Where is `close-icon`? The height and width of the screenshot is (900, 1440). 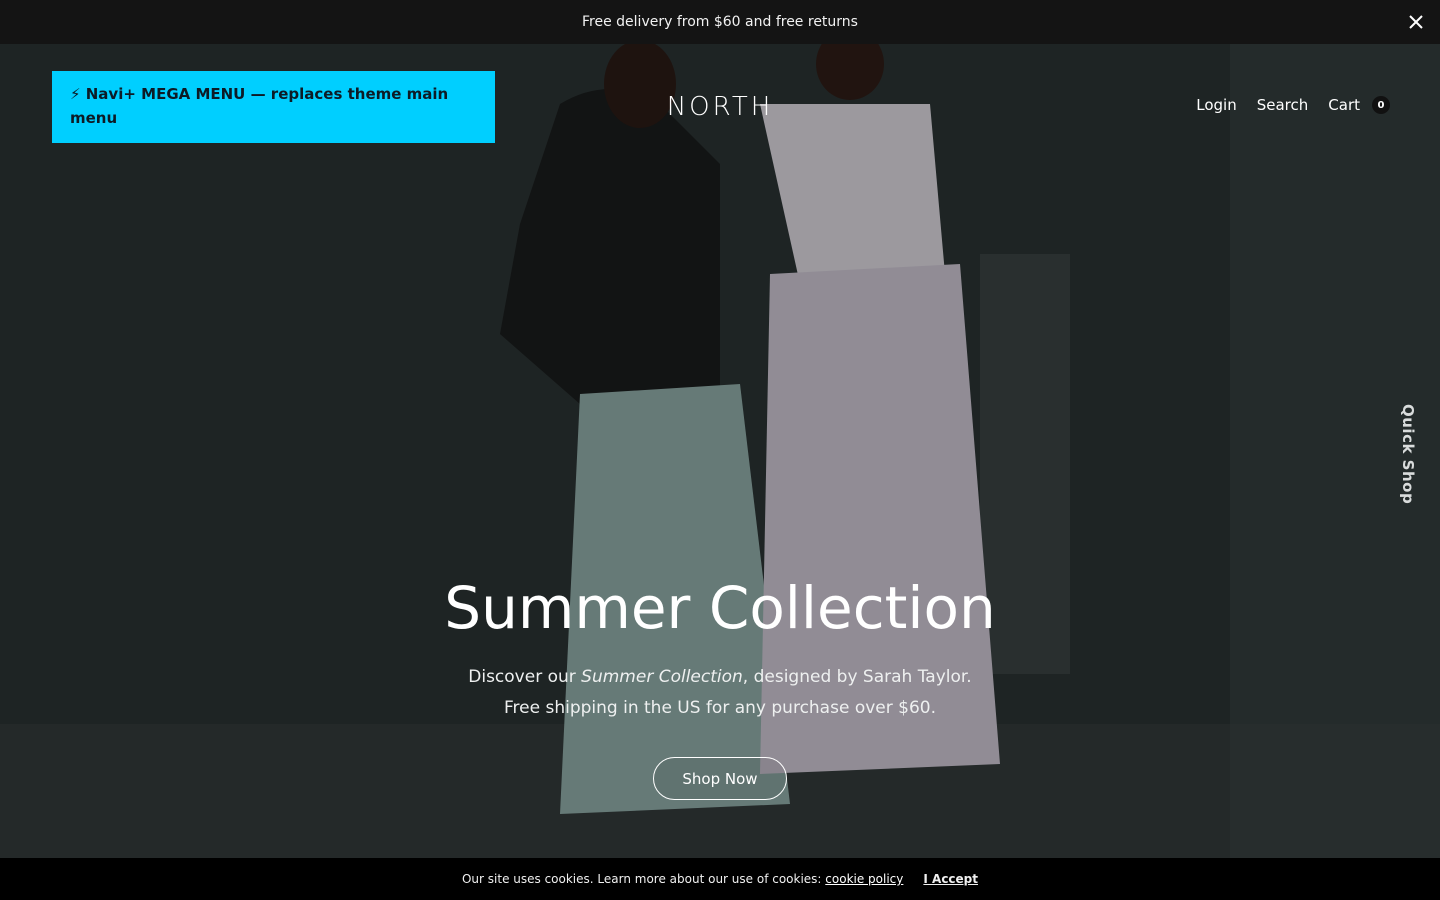
close-icon is located at coordinates (1416, 22).